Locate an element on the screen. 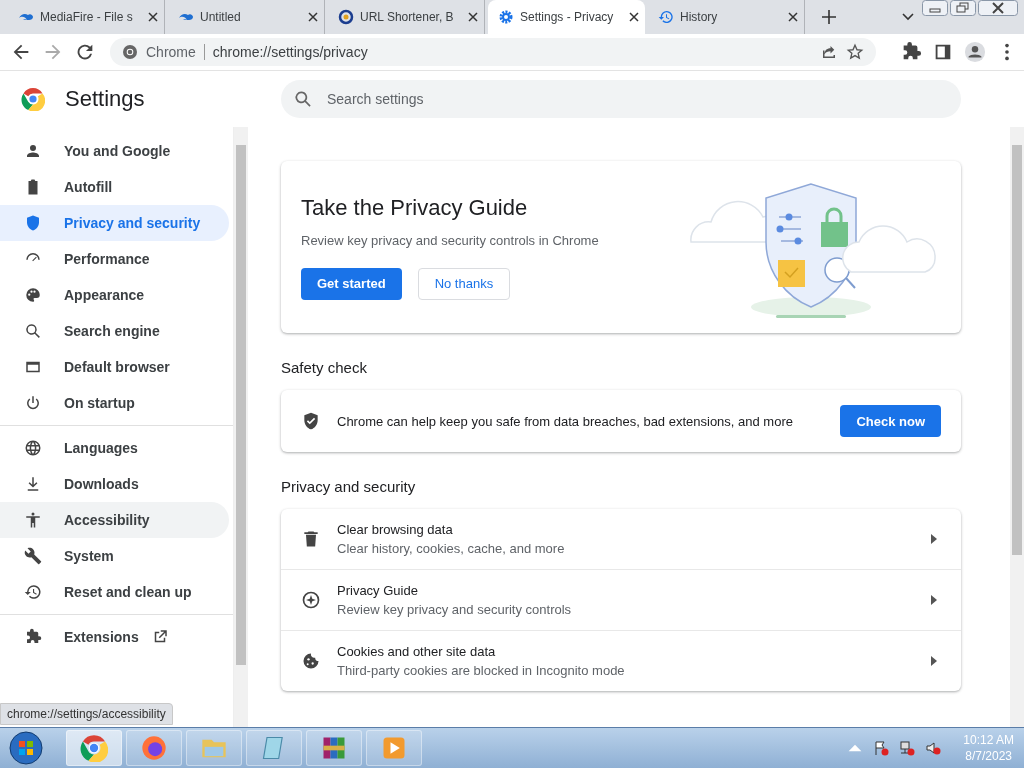  sidebar-item: Appearance is located at coordinates (114, 295).